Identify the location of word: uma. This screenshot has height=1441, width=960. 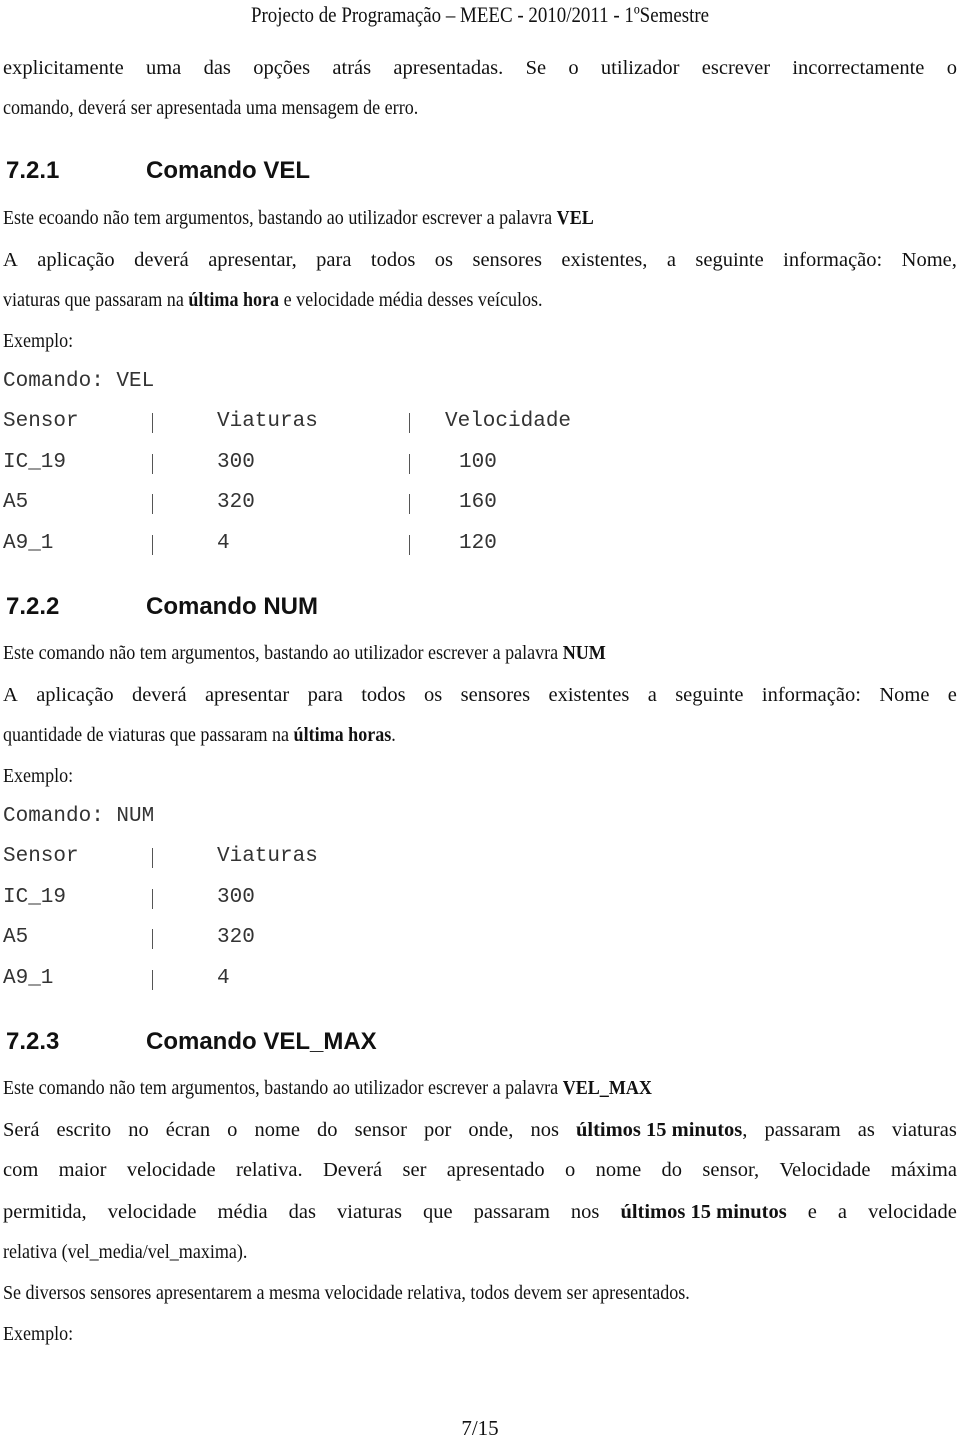
(163, 68).